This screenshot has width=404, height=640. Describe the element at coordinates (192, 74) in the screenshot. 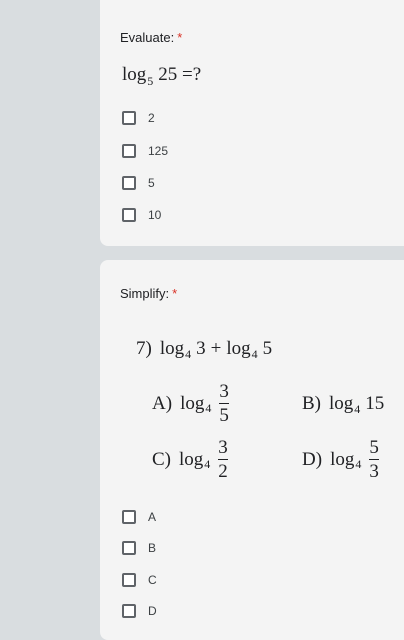

I see `equation-tail: =?` at that location.